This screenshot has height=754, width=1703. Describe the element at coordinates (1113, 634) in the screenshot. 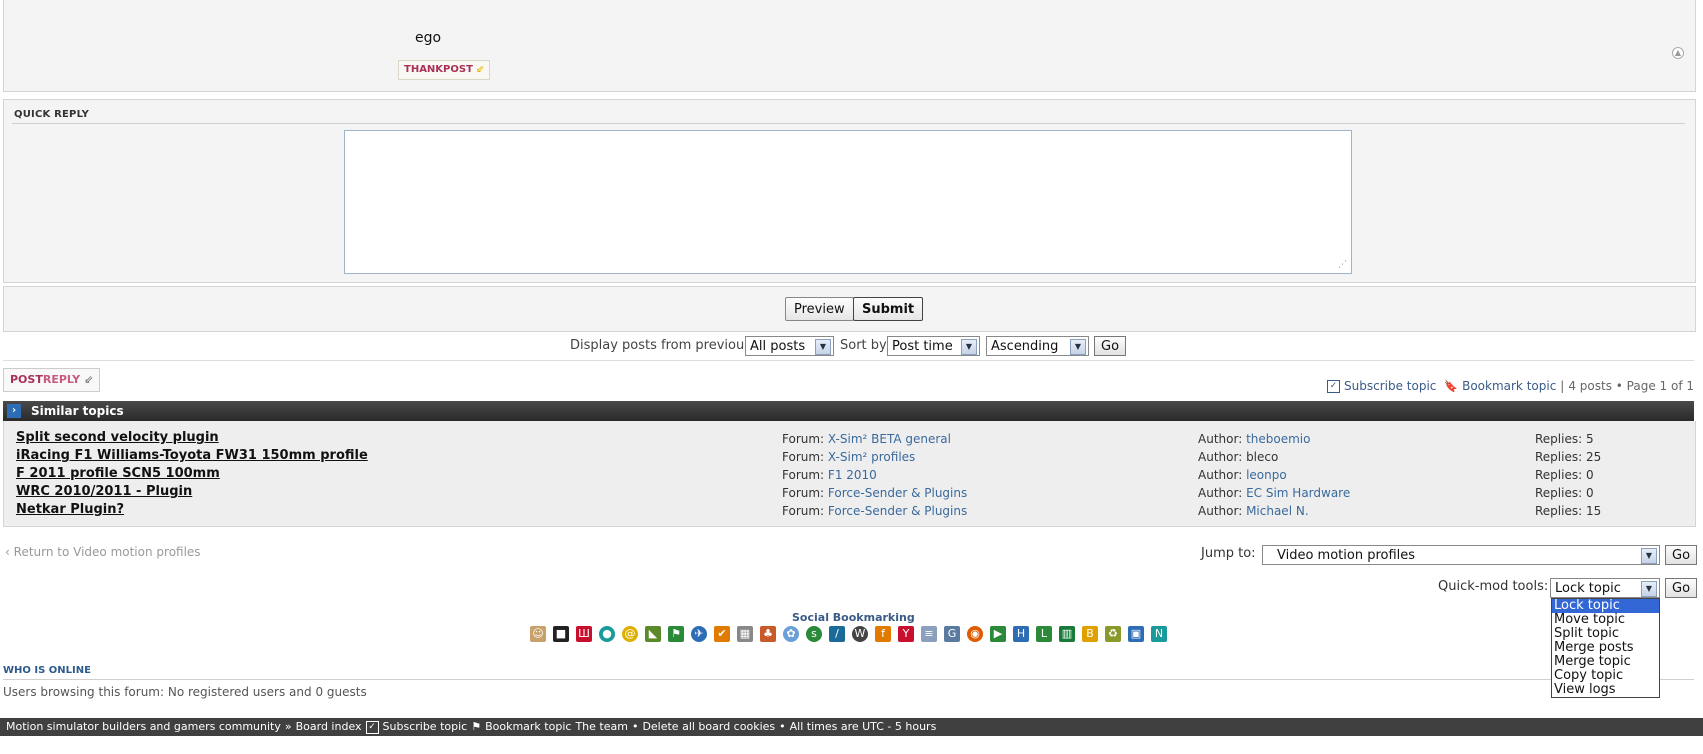

I see `bonzobox-icon: ♻` at that location.